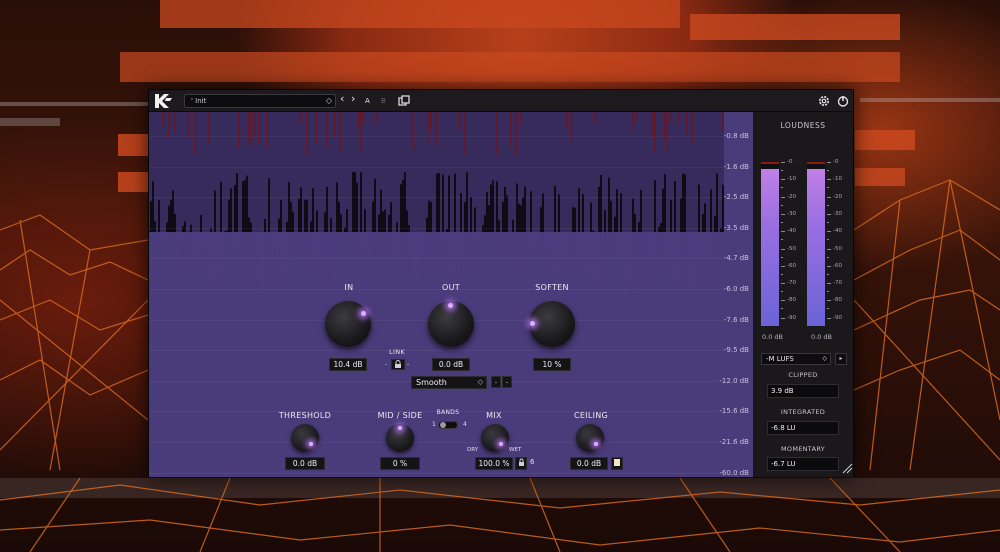 The height and width of the screenshot is (552, 1000). What do you see at coordinates (353, 99) in the screenshot?
I see `next-preset-button: ›` at bounding box center [353, 99].